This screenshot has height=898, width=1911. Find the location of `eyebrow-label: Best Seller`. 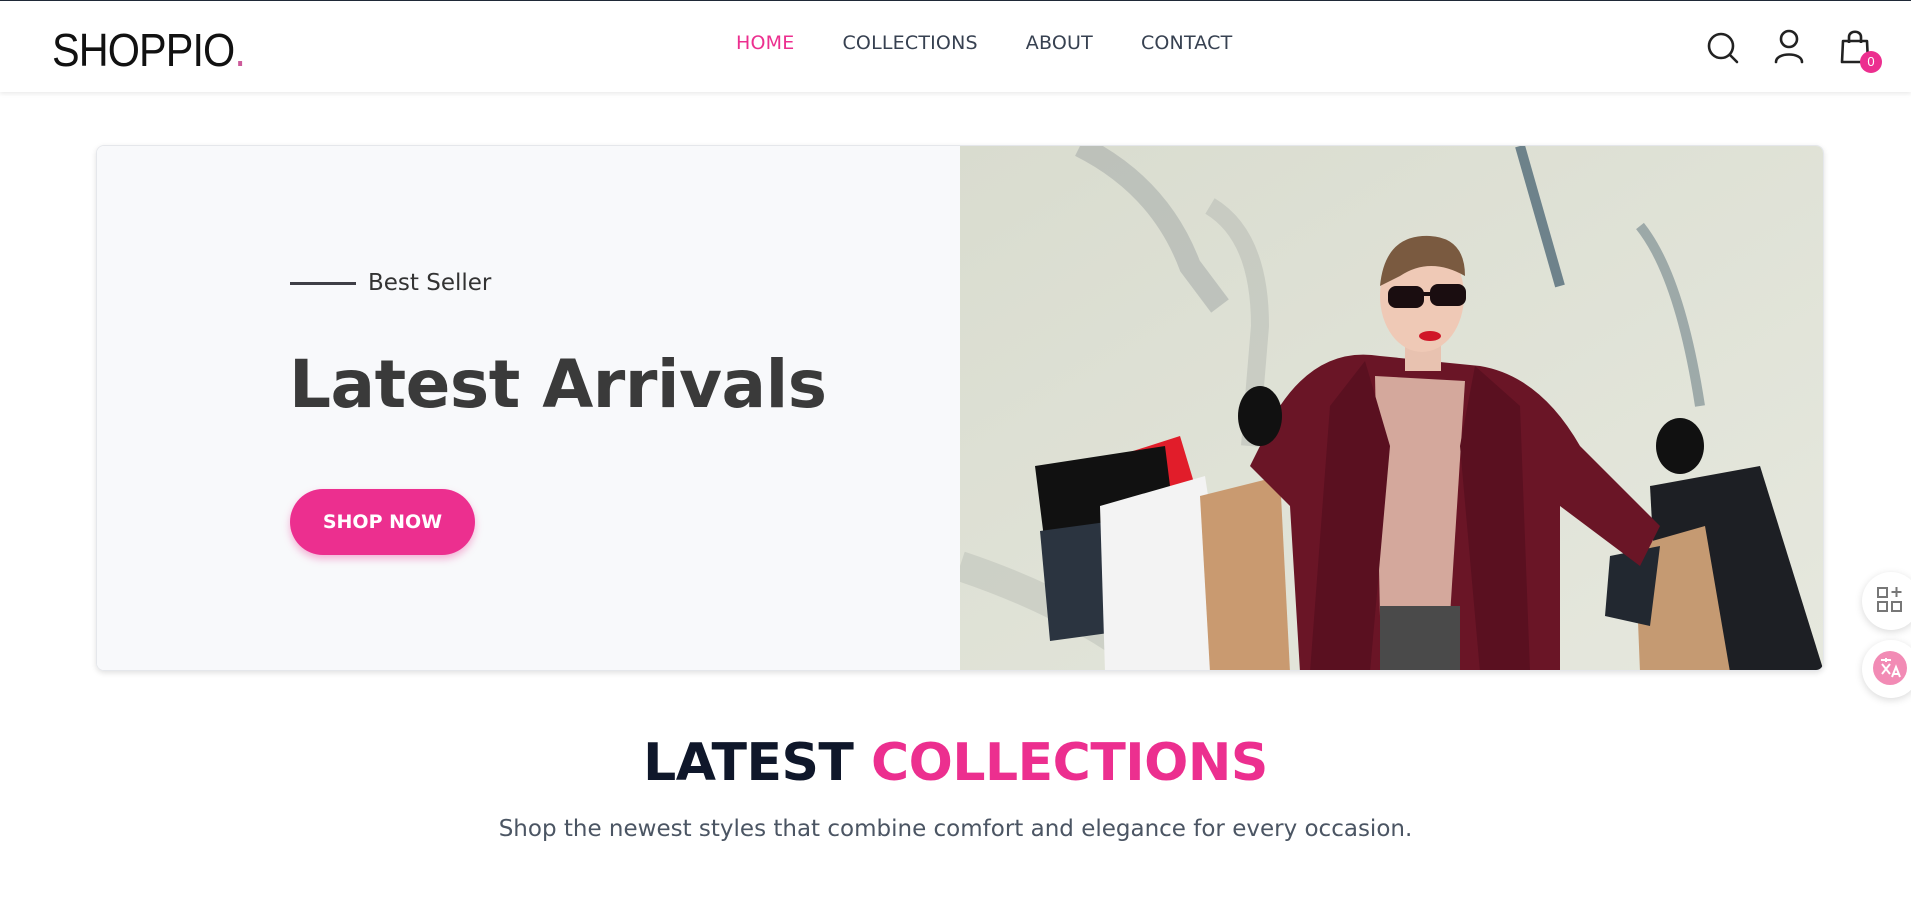

eyebrow-label: Best Seller is located at coordinates (430, 283).